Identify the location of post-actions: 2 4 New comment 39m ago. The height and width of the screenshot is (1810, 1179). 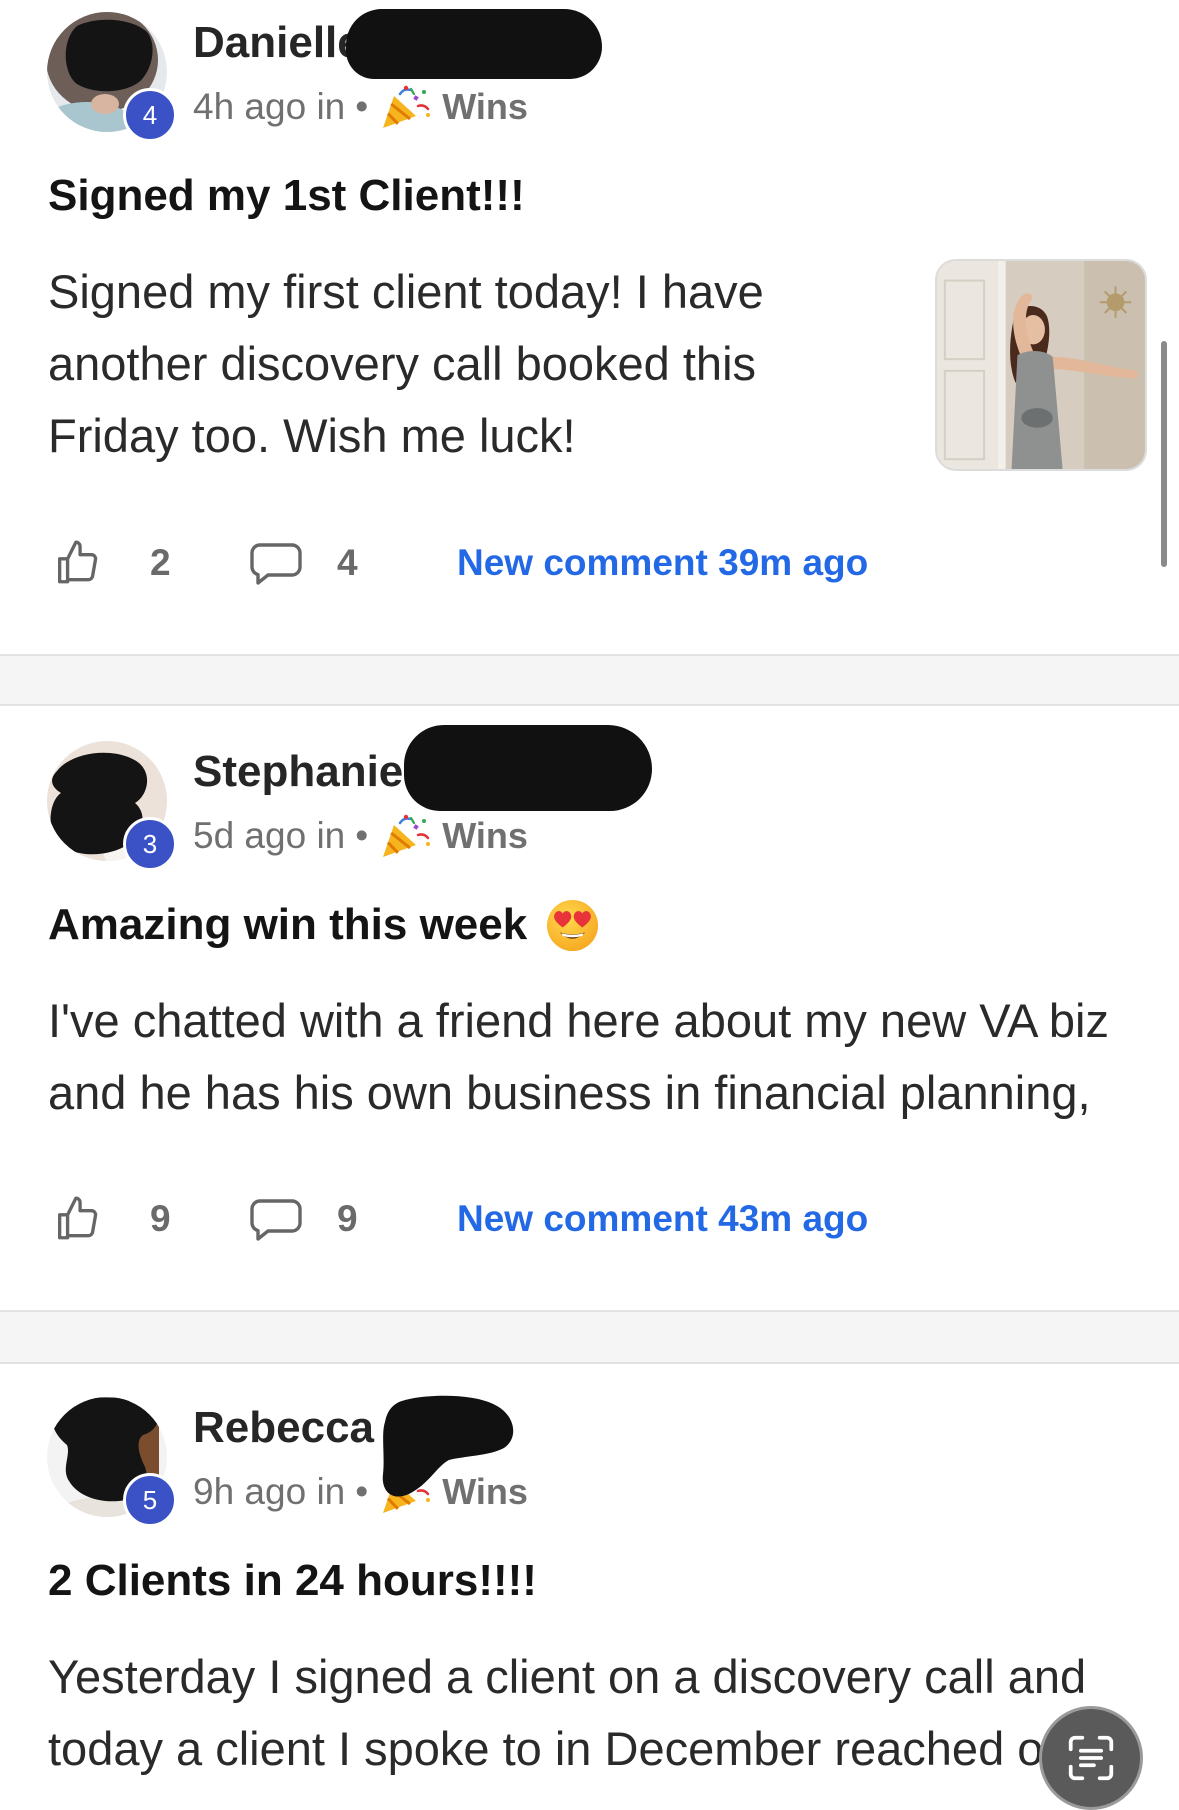
(589, 563).